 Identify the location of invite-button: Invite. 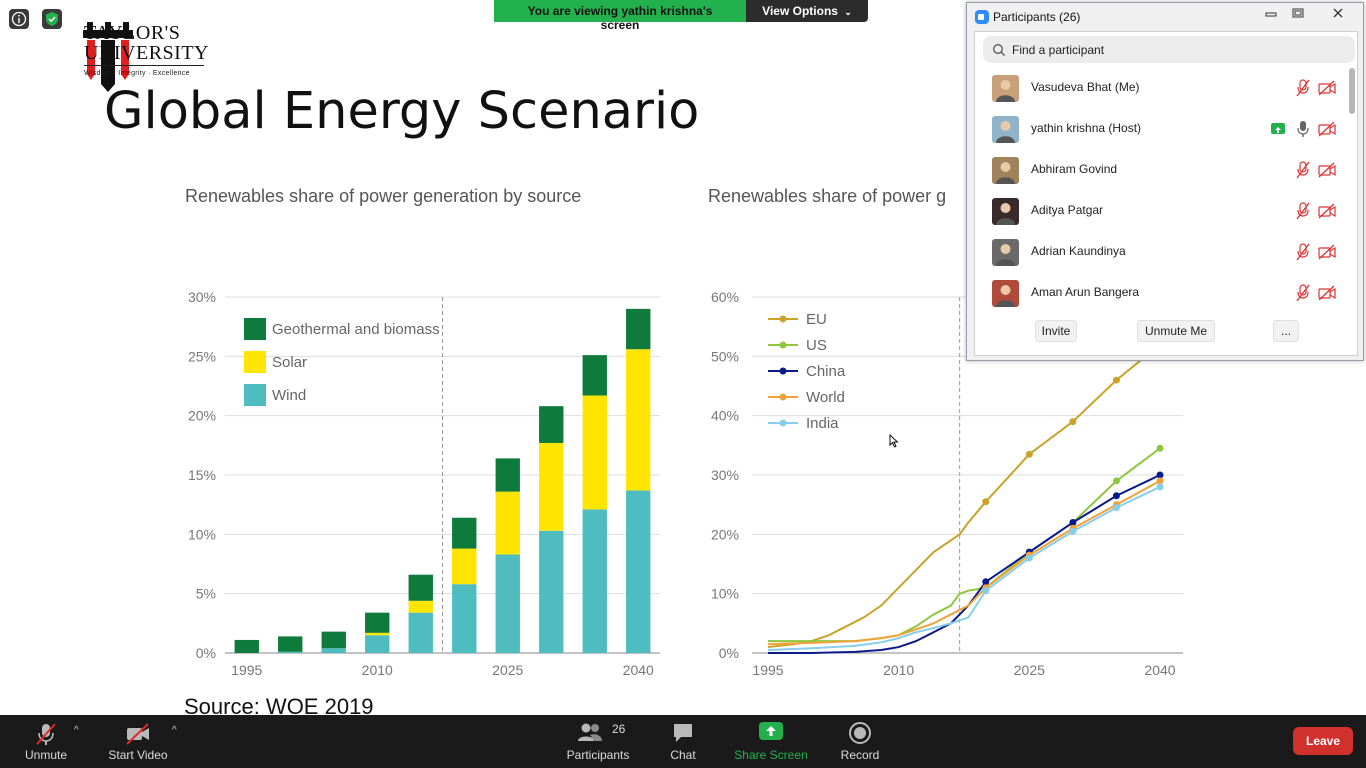
(1056, 331).